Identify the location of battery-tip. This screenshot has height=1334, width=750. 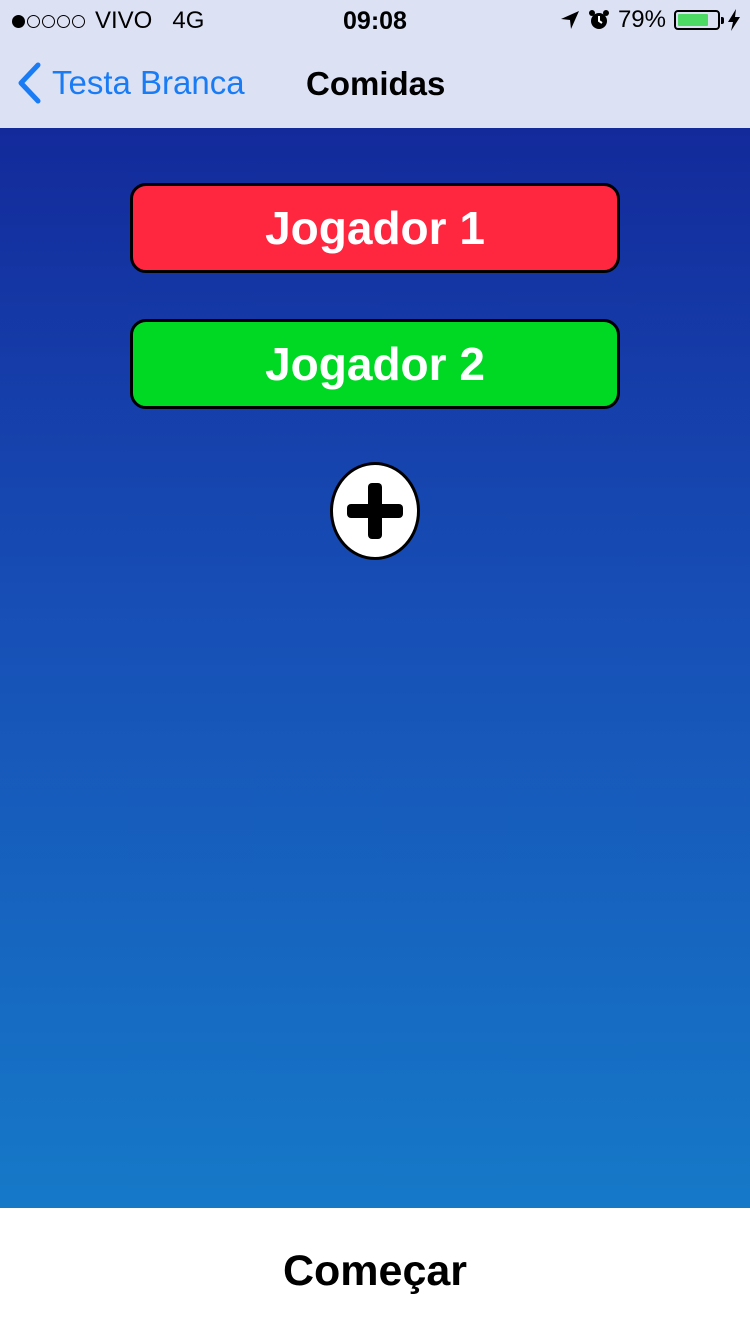
(722, 20).